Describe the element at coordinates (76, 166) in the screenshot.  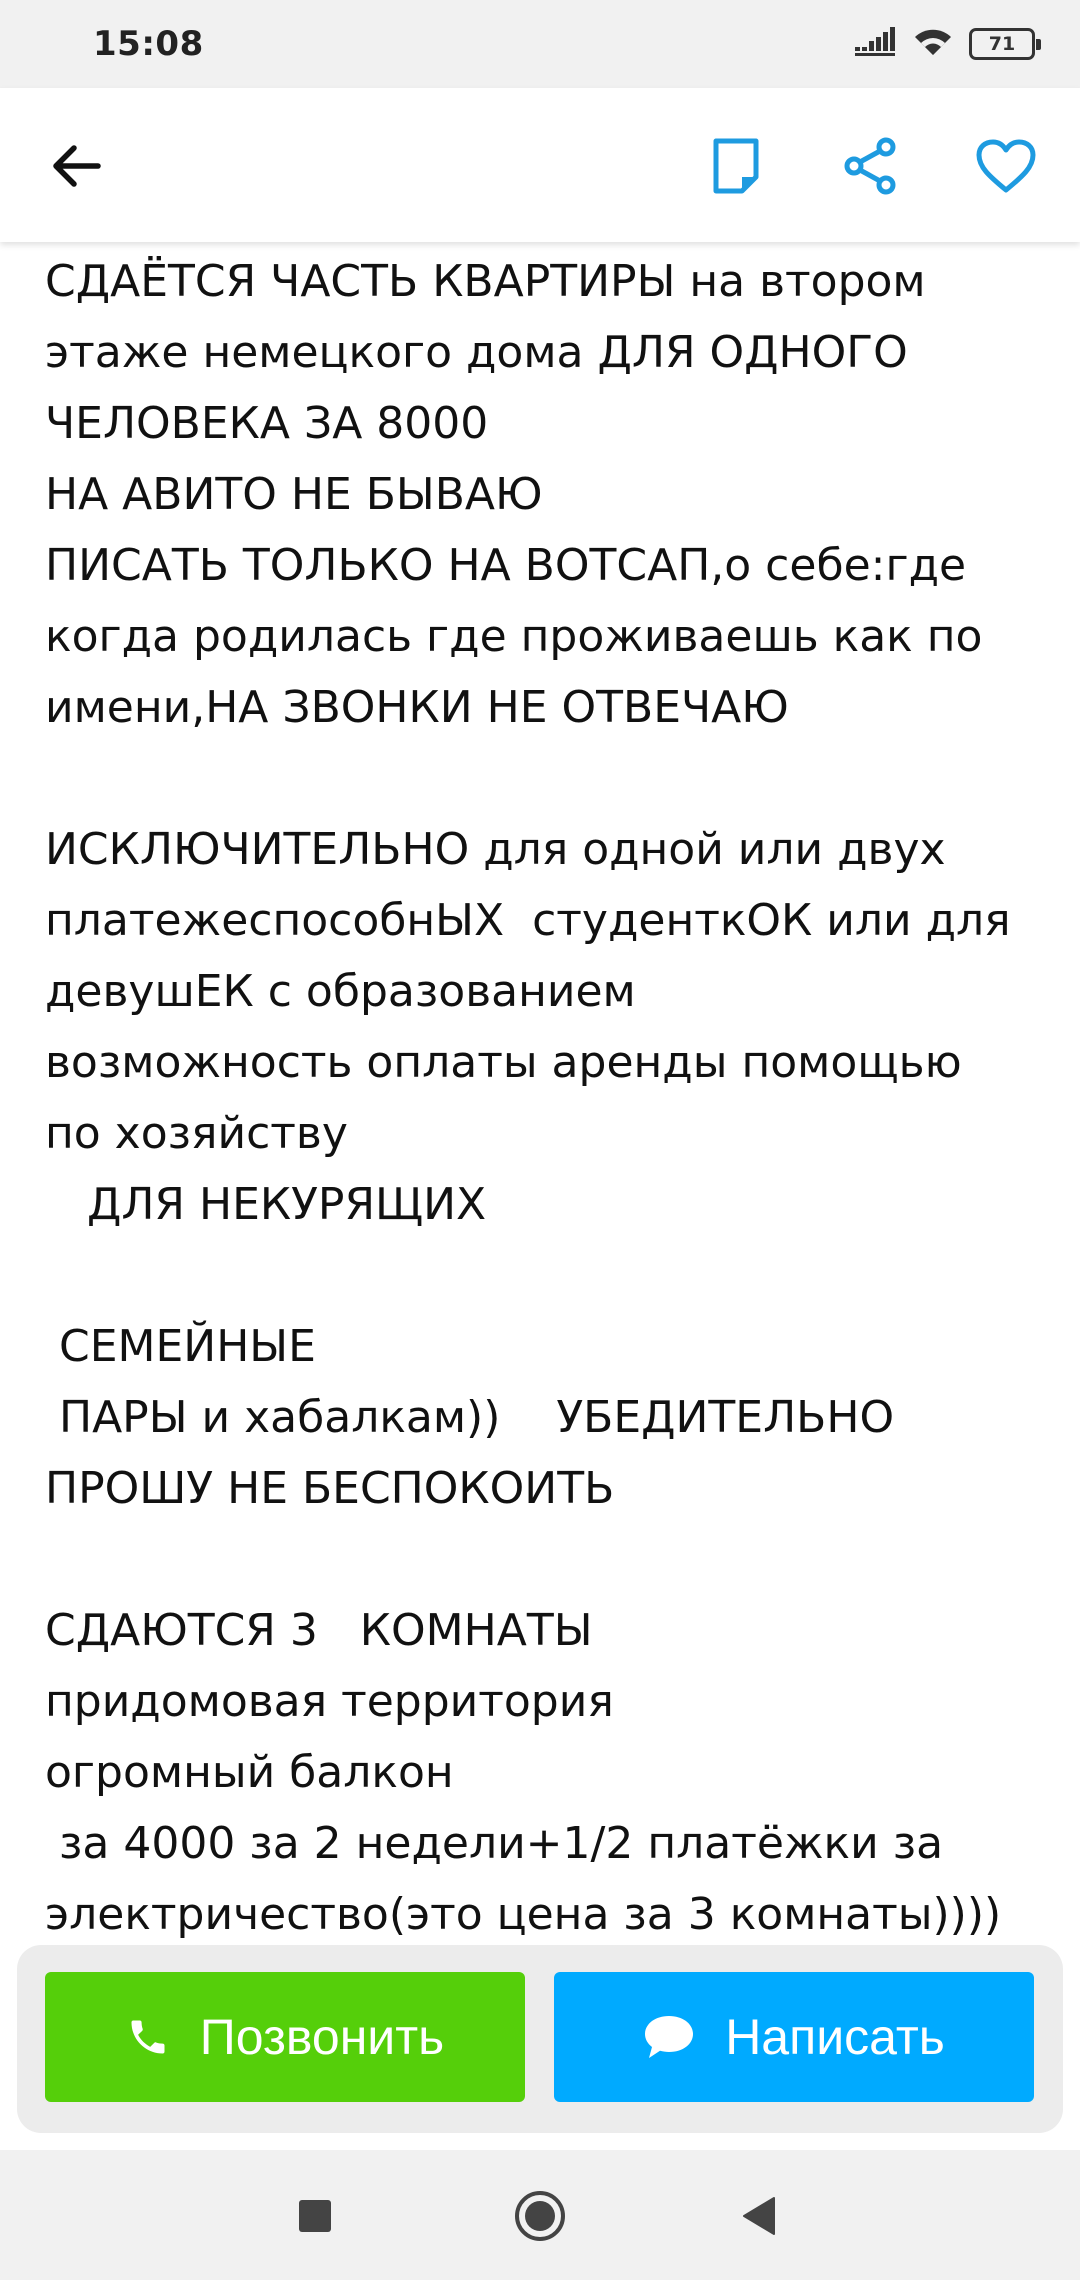
I see `back-arrow-icon` at that location.